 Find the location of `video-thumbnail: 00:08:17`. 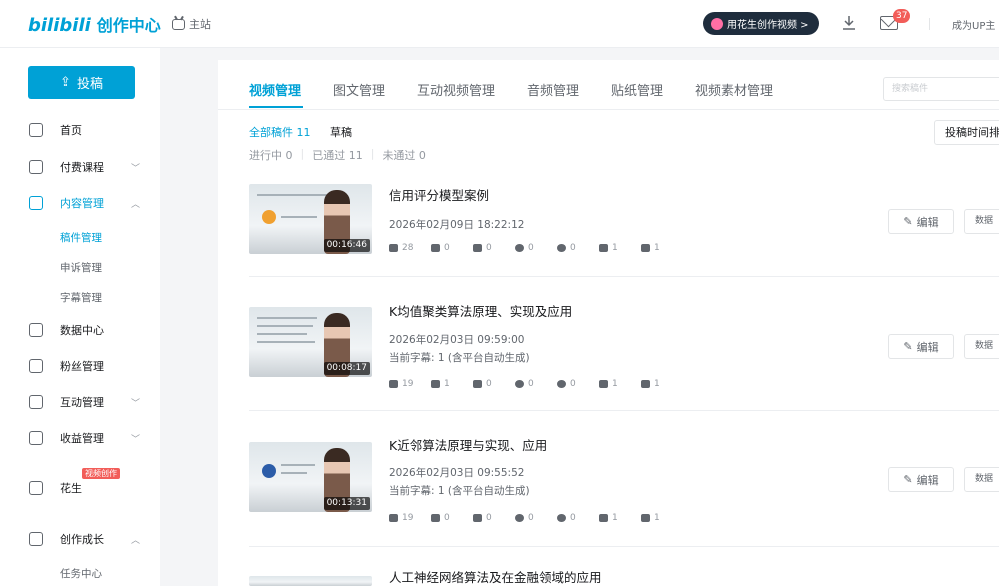

video-thumbnail: 00:08:17 is located at coordinates (310, 342).